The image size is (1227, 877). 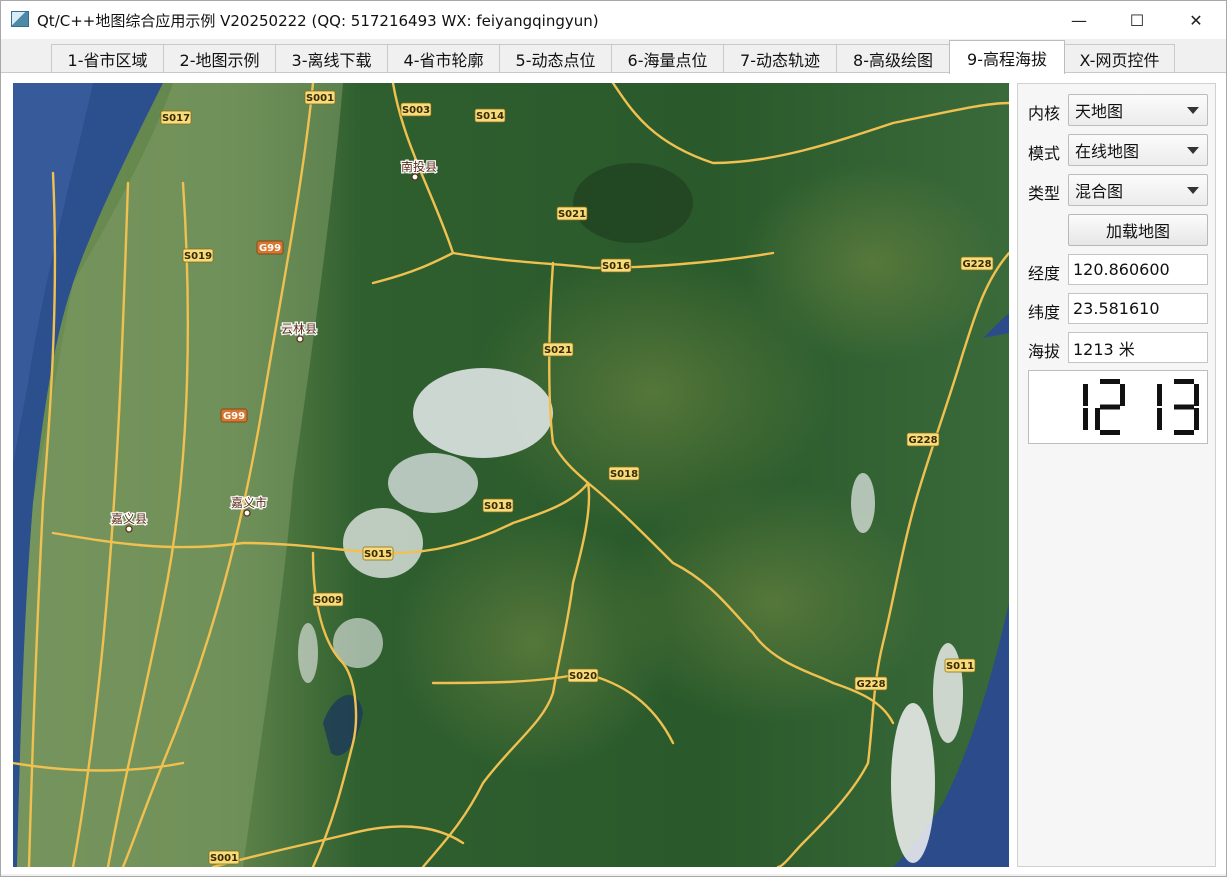 What do you see at coordinates (107, 58) in the screenshot?
I see `tab-1: 1-省市区域` at bounding box center [107, 58].